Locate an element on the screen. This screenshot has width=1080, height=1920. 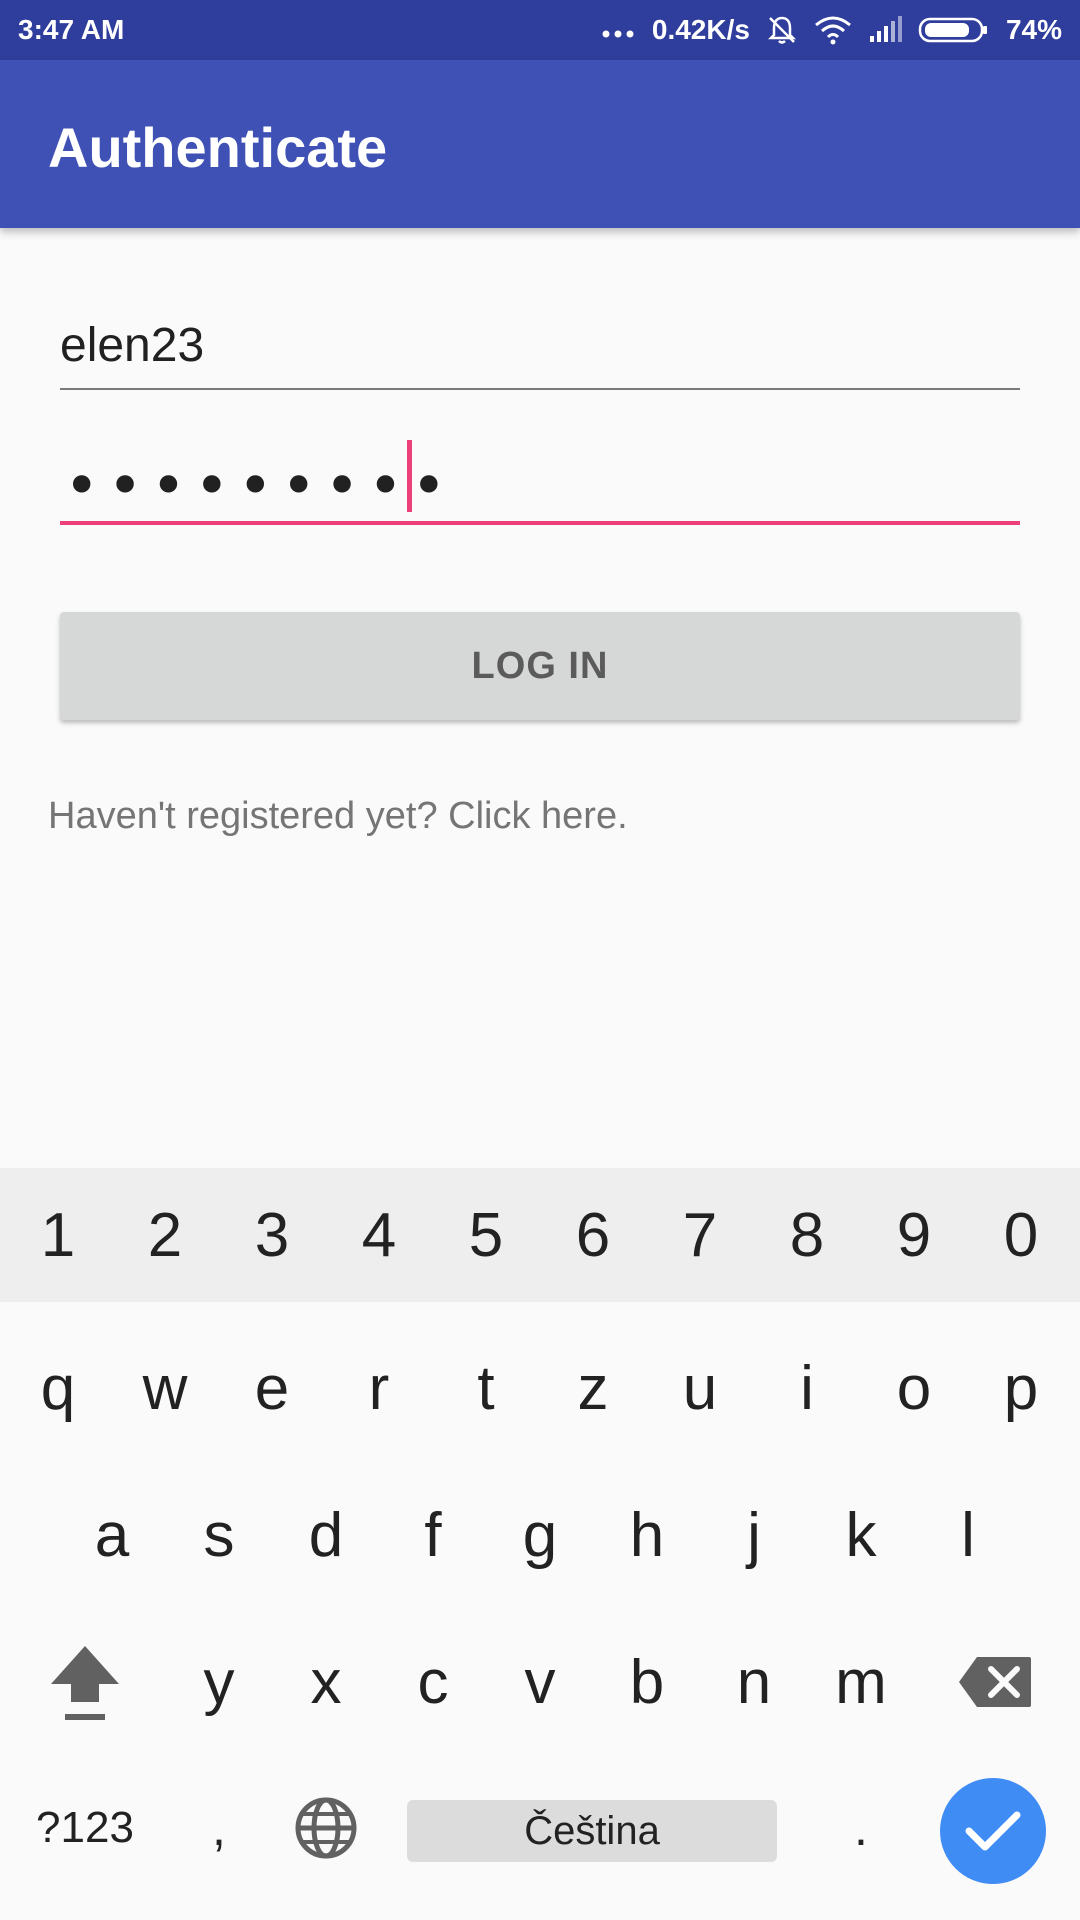
key-s: s is located at coordinates (219, 1535).